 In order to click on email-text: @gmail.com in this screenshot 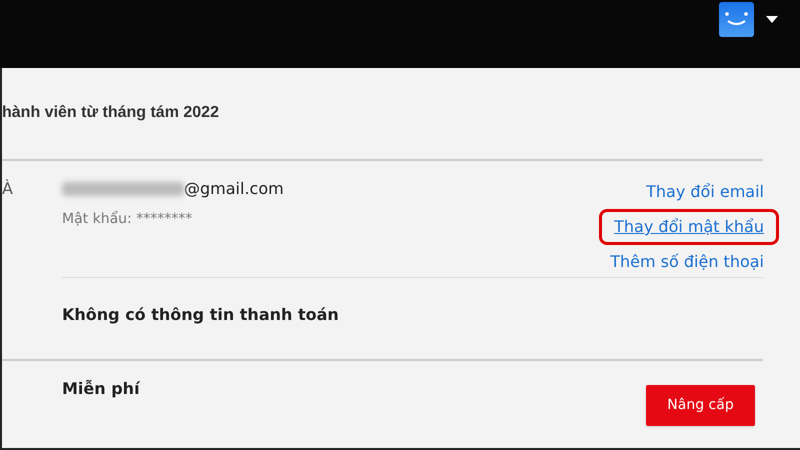, I will do `click(234, 189)`.